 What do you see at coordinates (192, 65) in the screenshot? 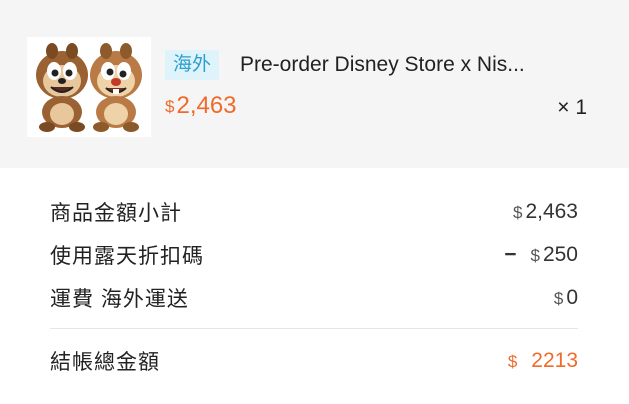
I see `overseas-tag: 海外` at bounding box center [192, 65].